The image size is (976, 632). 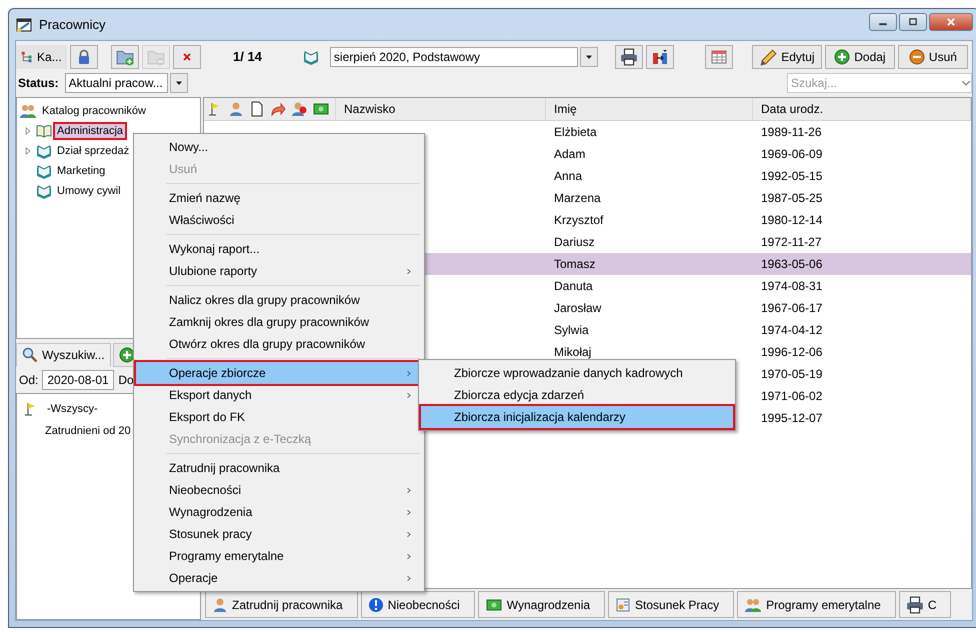 I want to click on menu-item: Eksport danych, so click(x=279, y=395).